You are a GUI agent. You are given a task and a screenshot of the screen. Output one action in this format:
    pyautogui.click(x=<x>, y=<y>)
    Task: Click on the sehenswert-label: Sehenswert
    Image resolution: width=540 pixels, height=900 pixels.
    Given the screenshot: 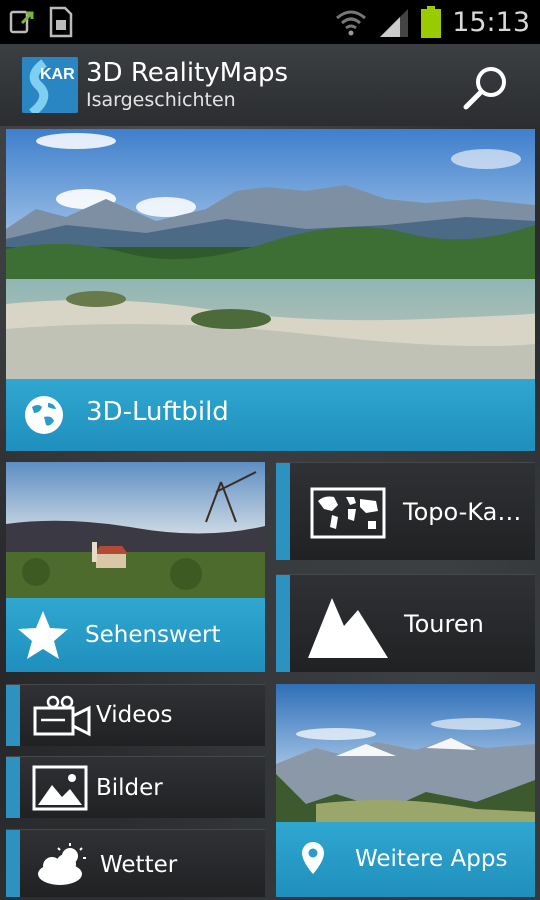 What is the action you would take?
    pyautogui.click(x=153, y=635)
    